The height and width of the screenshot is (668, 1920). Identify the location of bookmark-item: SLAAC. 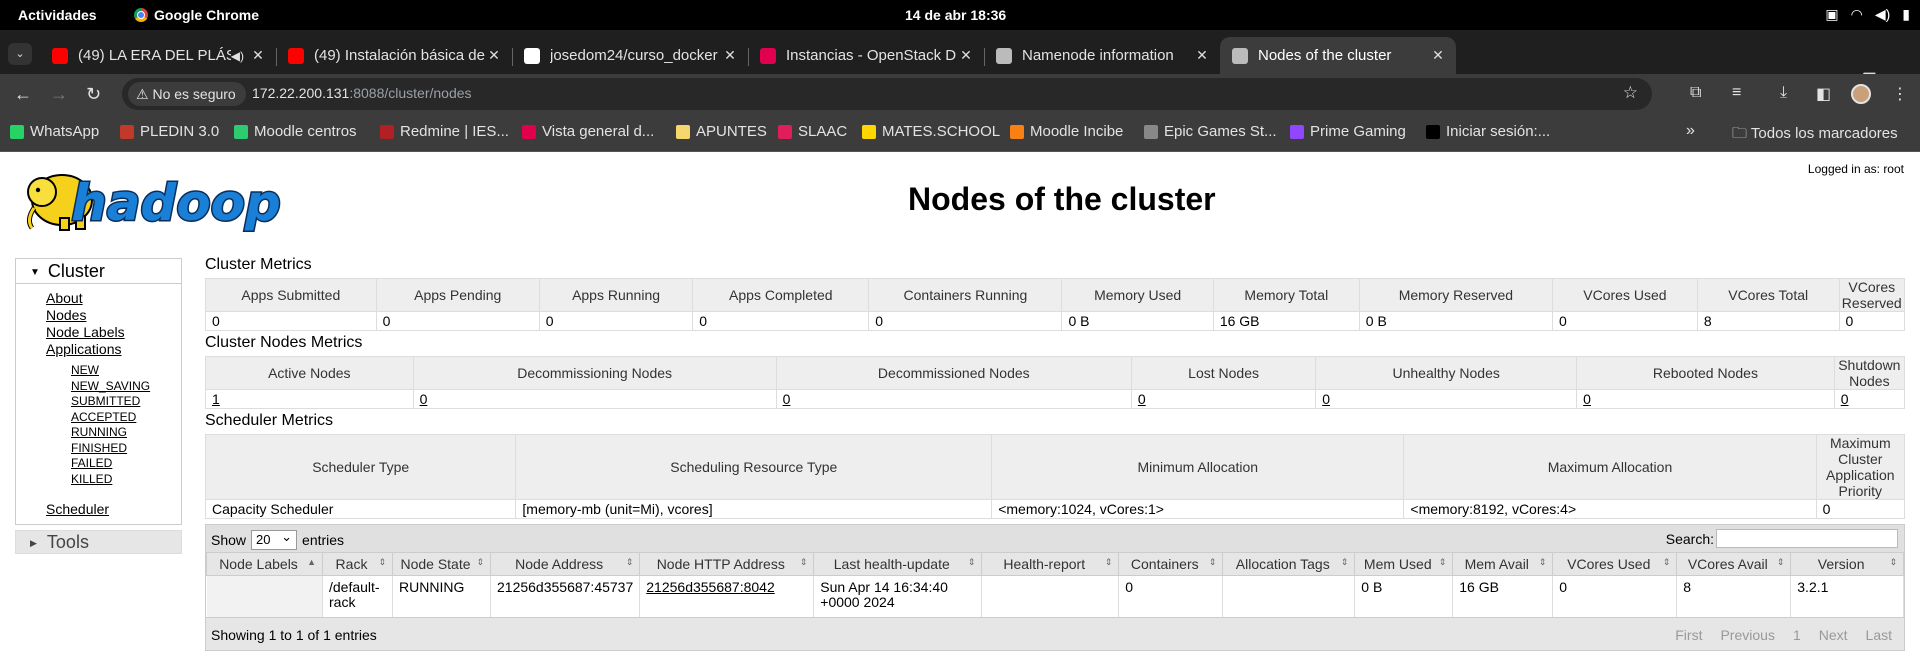
(812, 131).